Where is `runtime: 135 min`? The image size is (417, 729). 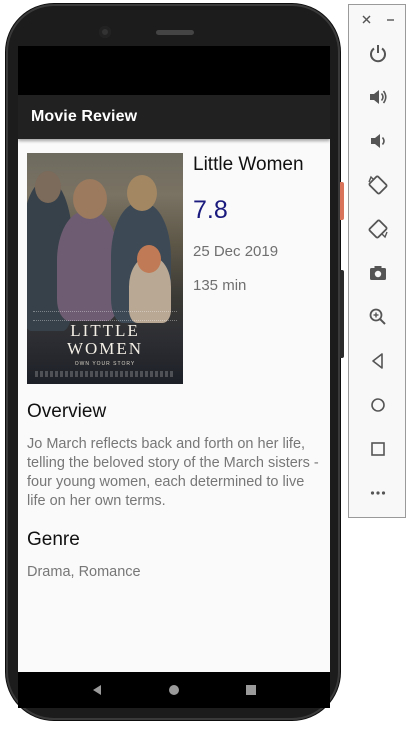 runtime: 135 min is located at coordinates (220, 285).